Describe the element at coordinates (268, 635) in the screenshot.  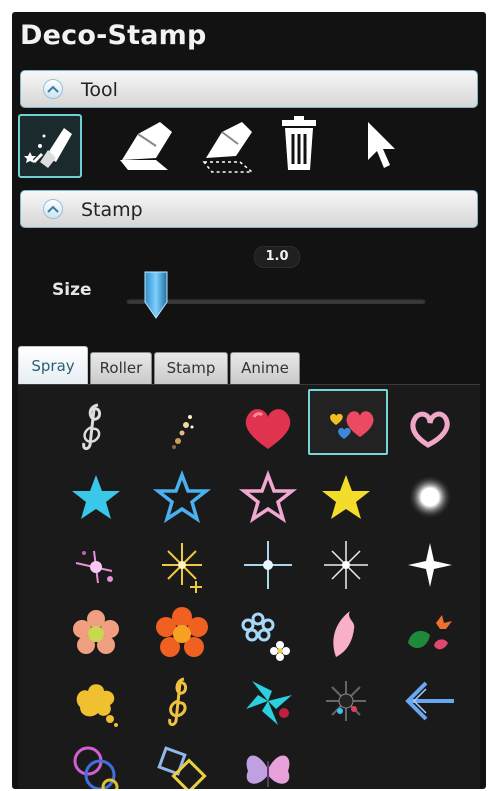
I see `stamp-blue-flowers` at that location.